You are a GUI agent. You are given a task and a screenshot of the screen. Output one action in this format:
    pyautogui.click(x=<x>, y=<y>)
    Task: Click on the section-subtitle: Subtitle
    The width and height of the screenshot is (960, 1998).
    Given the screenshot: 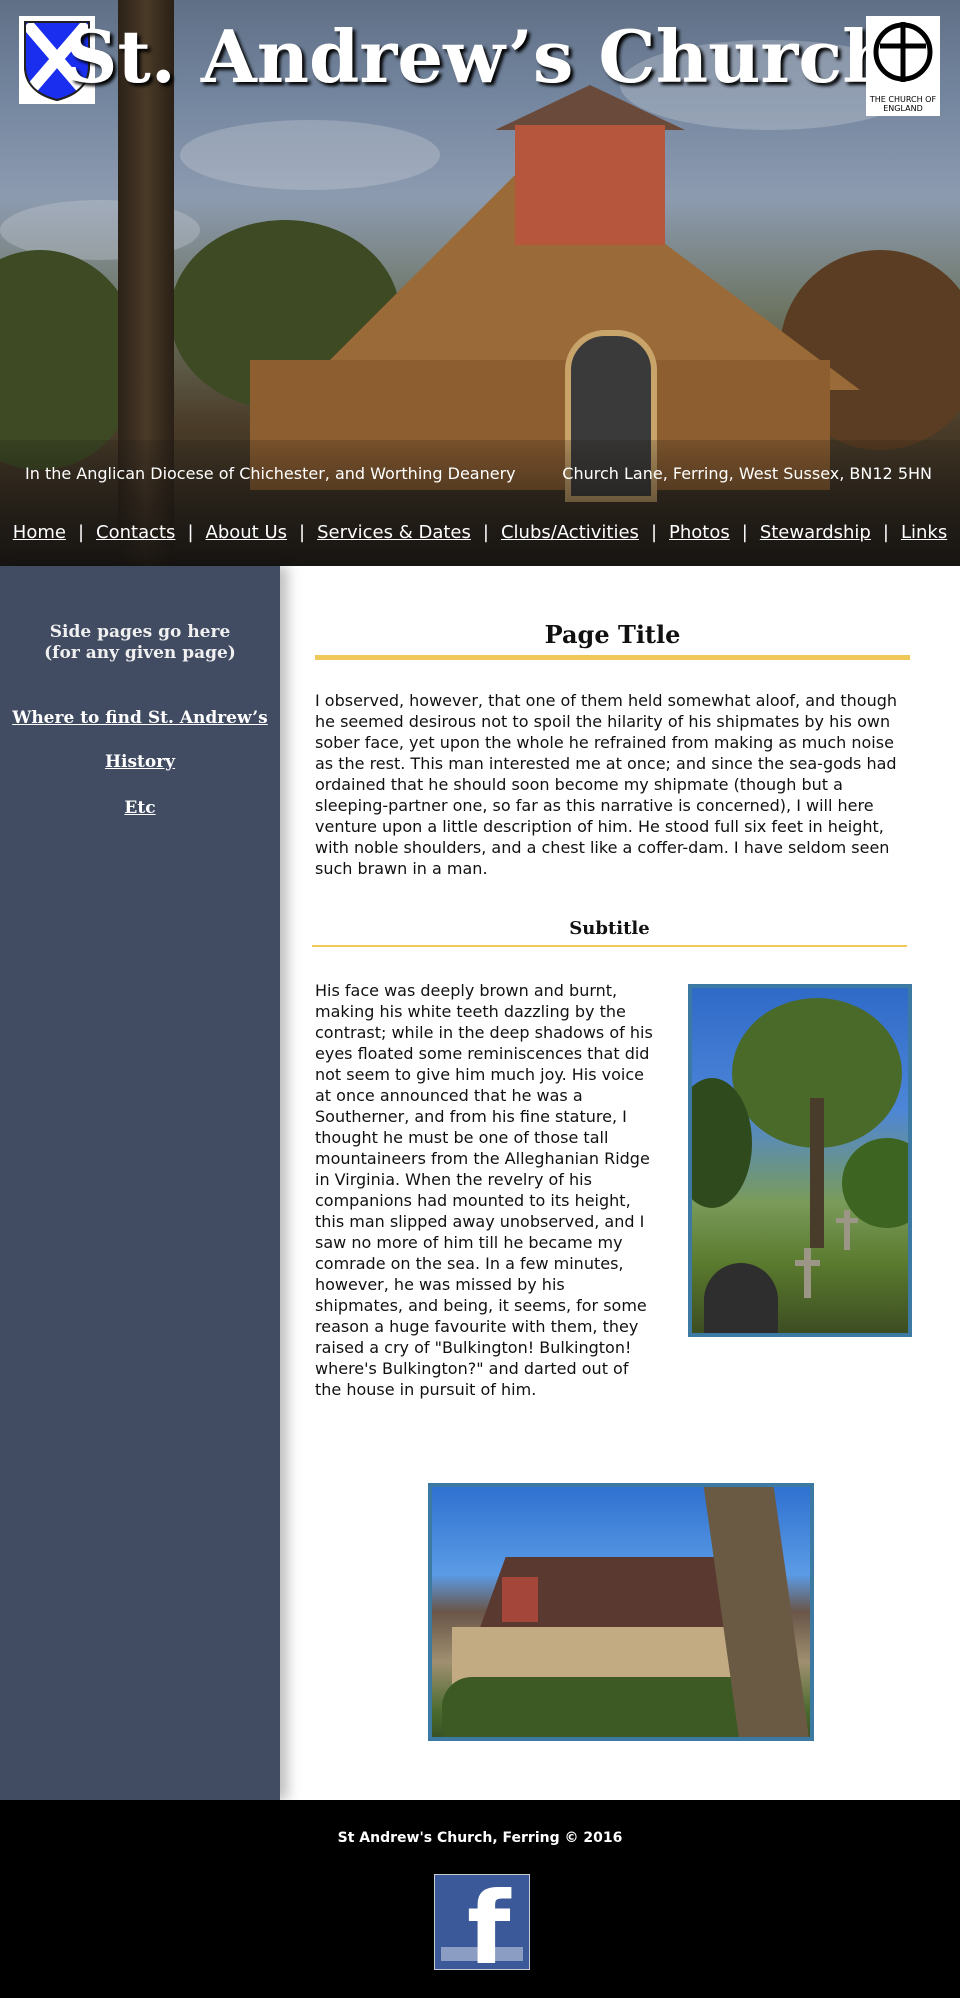 What is the action you would take?
    pyautogui.click(x=609, y=932)
    